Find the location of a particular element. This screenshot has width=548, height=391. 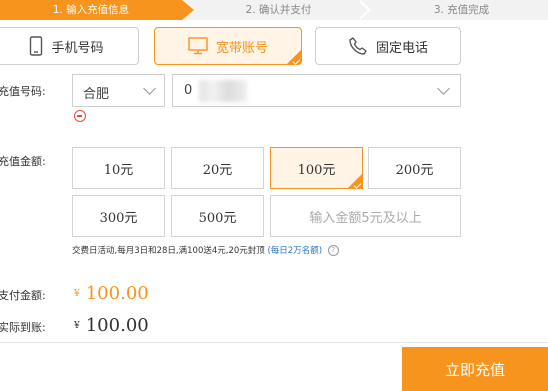

blurred-account-digits is located at coordinates (223, 91).